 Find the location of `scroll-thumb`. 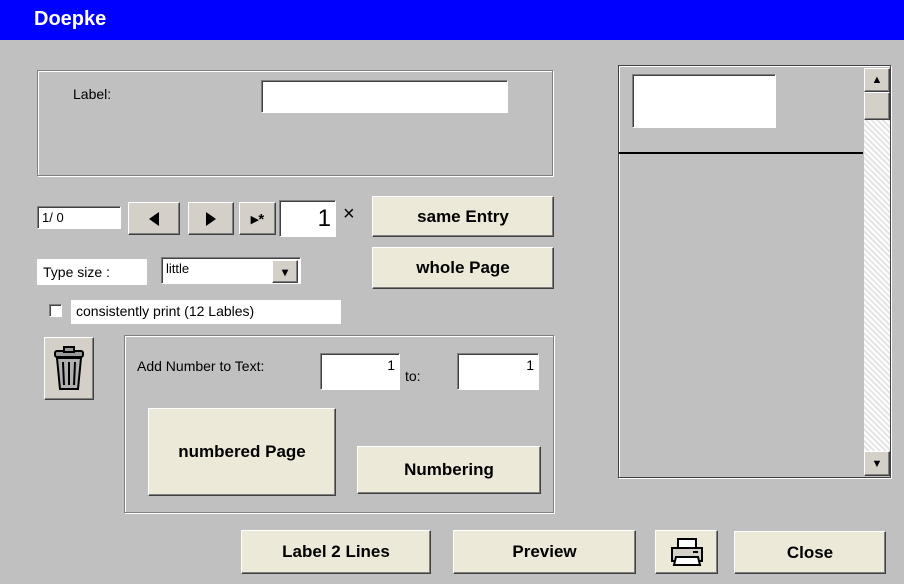

scroll-thumb is located at coordinates (877, 106).